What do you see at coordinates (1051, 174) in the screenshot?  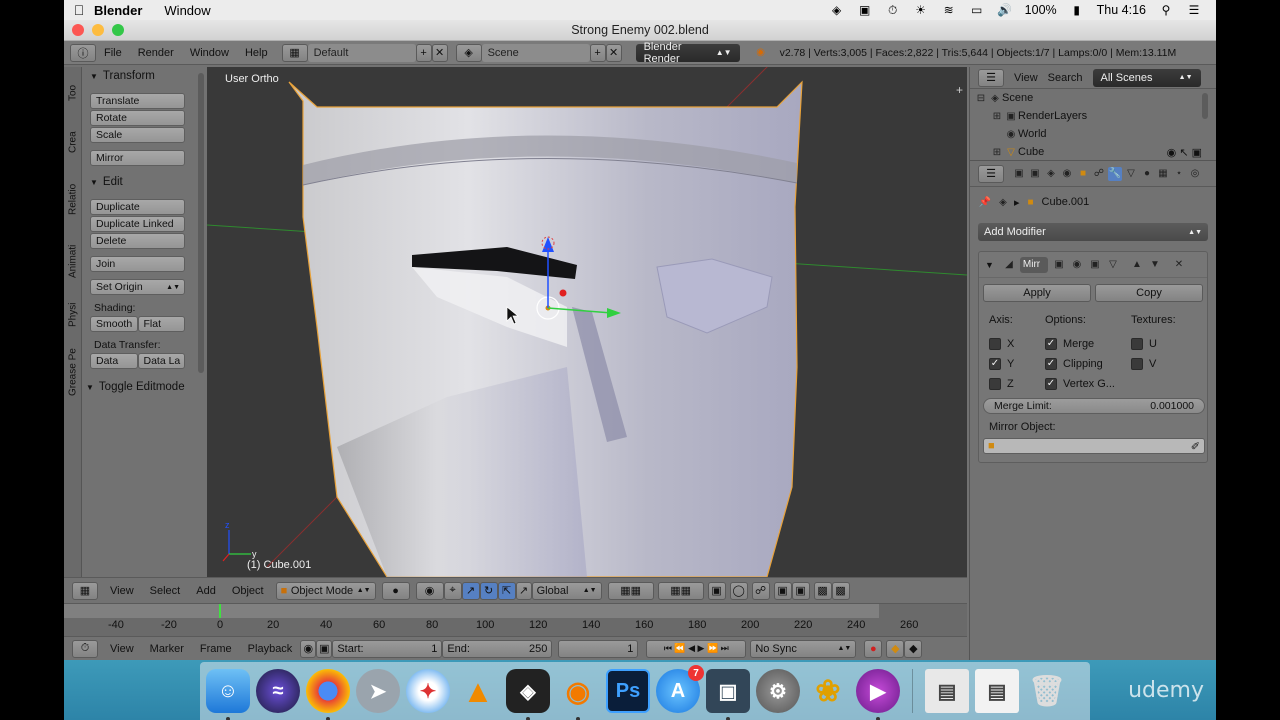 I see `scene-tab-icon: ◈` at bounding box center [1051, 174].